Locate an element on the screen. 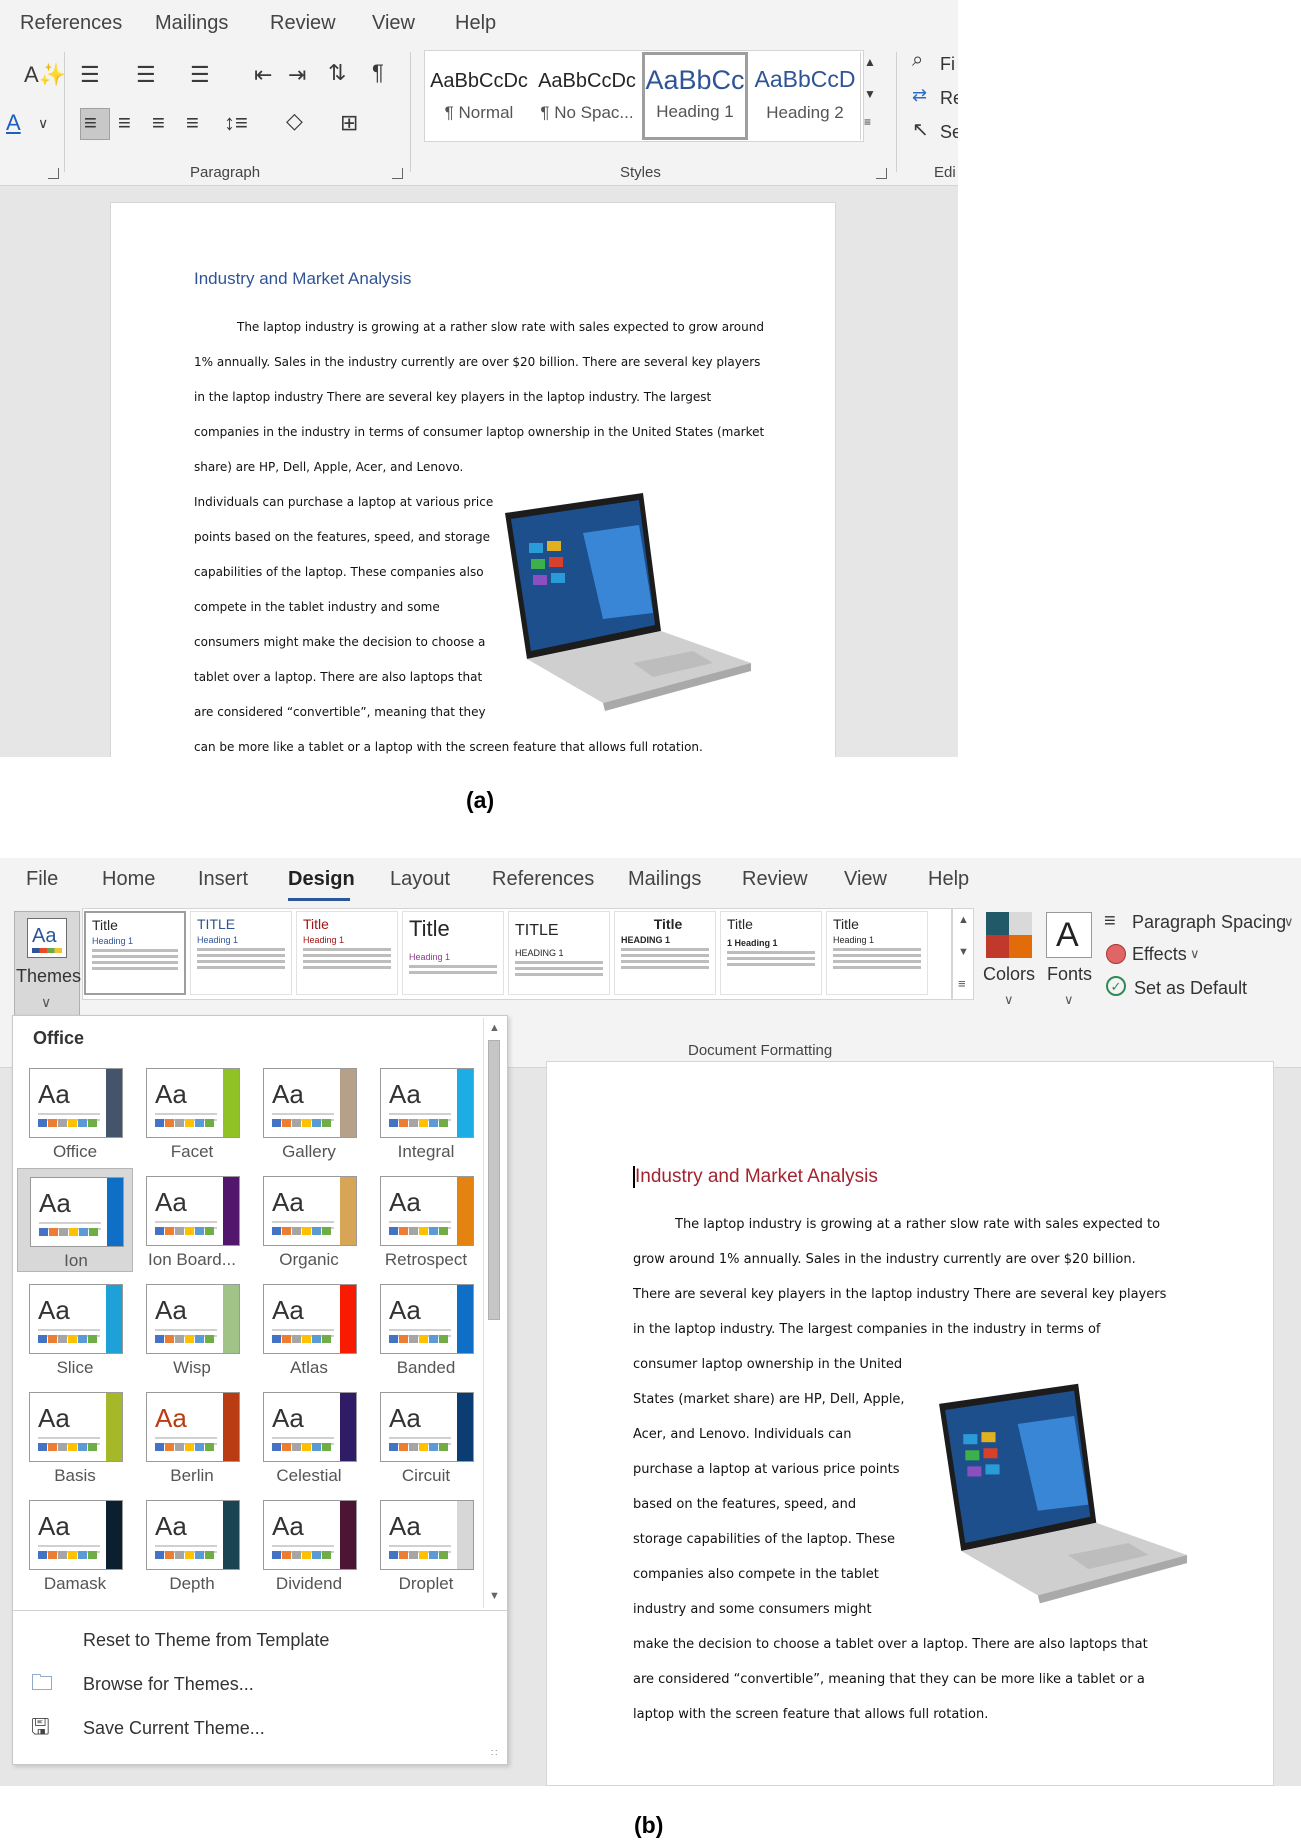  find-icon: ⌕ is located at coordinates (917, 60).